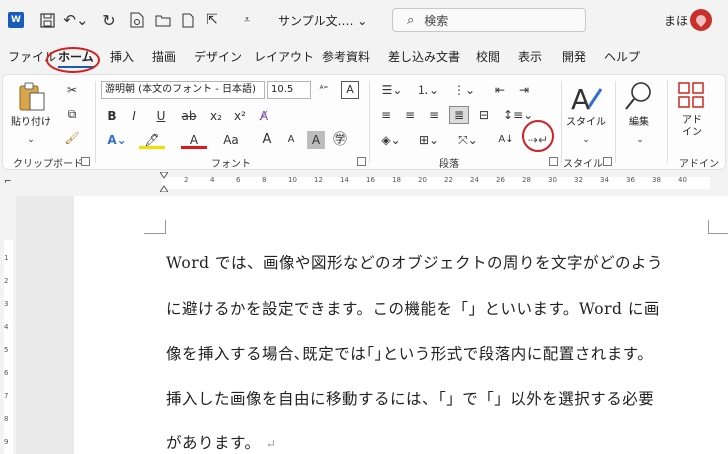 This screenshot has width=728, height=454. I want to click on new-document-icon, so click(188, 20).